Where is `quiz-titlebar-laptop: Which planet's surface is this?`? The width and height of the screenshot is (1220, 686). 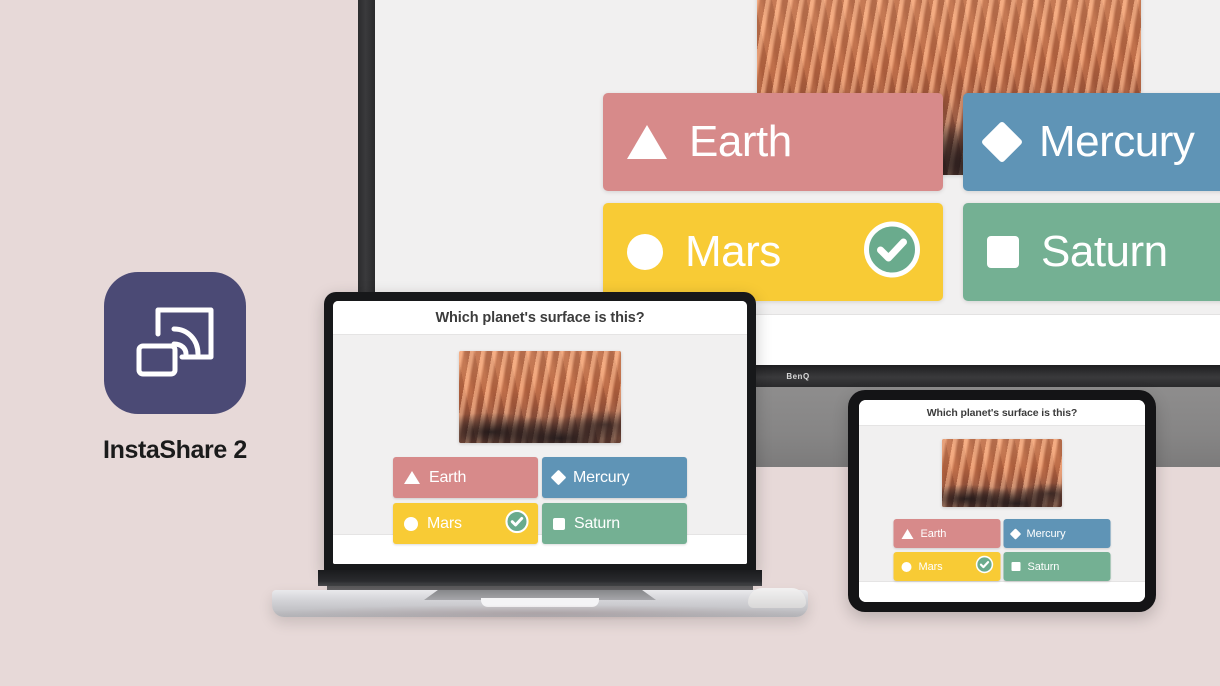 quiz-titlebar-laptop: Which planet's surface is this? is located at coordinates (540, 318).